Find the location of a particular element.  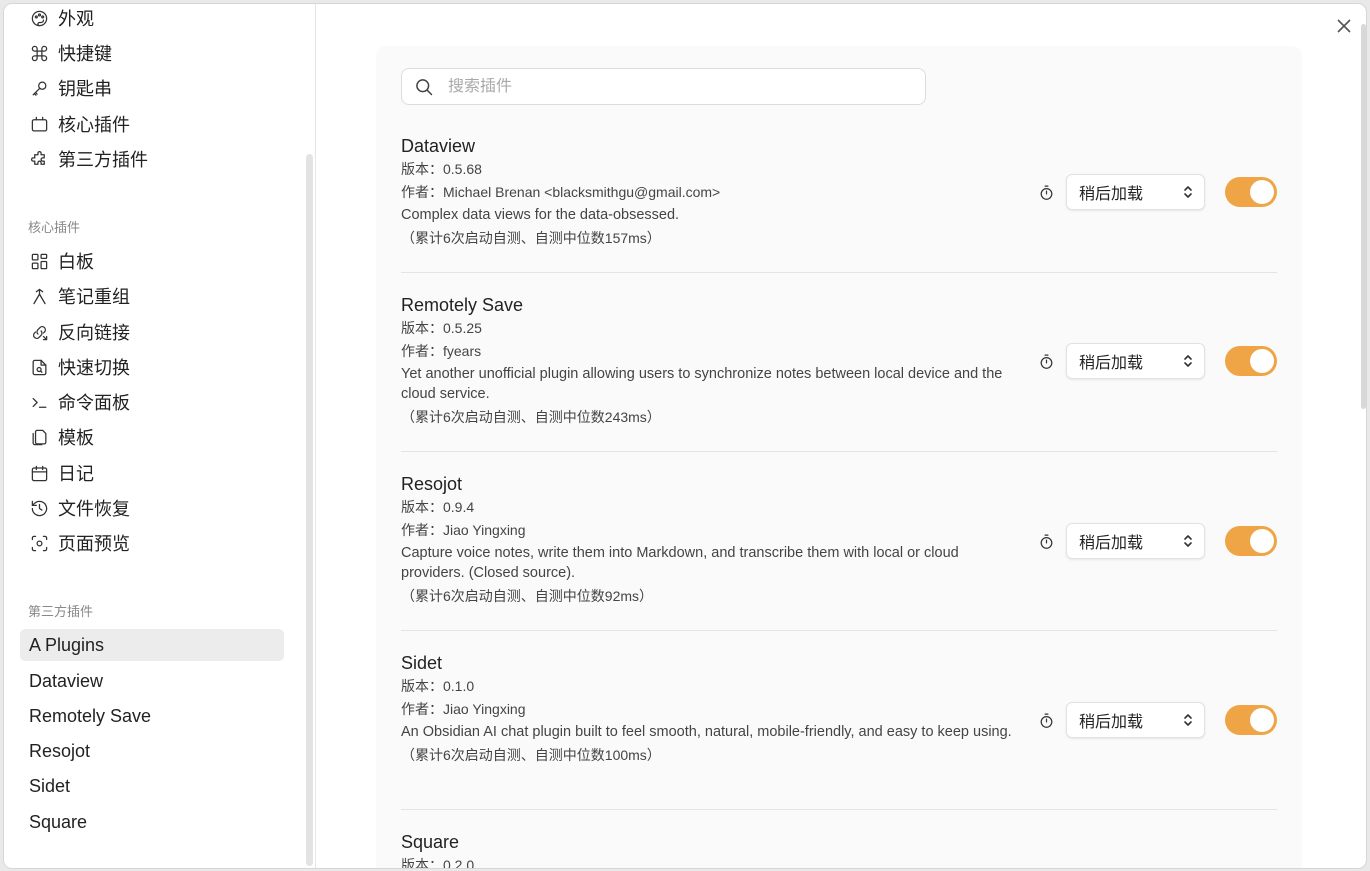

sidebar-item-label: 页面预览 is located at coordinates (94, 544).